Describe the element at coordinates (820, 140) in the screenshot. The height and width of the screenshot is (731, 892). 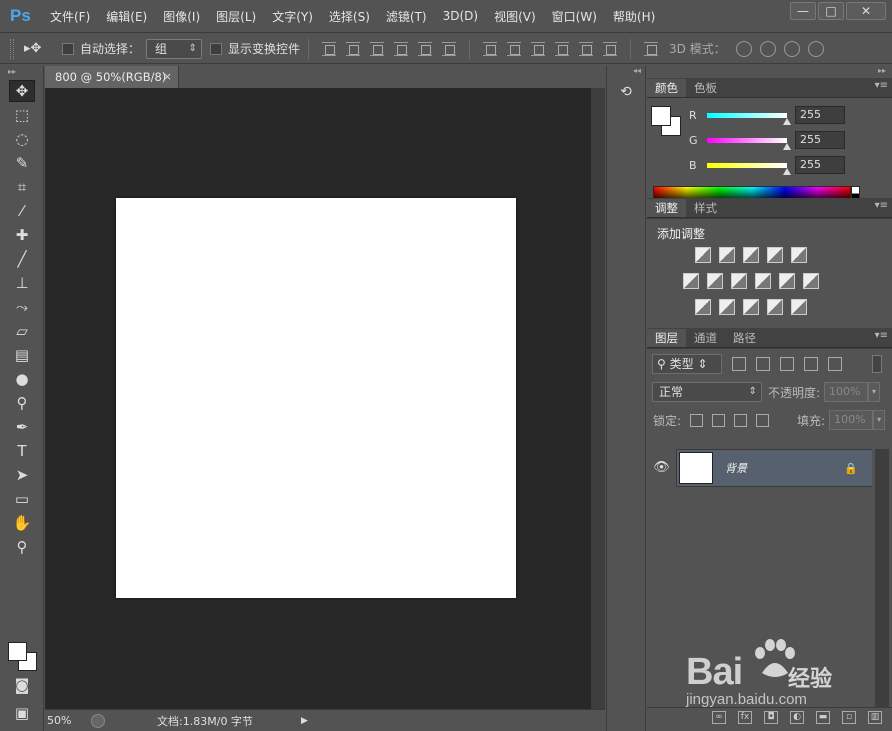
I see `green-value-field: 255` at that location.